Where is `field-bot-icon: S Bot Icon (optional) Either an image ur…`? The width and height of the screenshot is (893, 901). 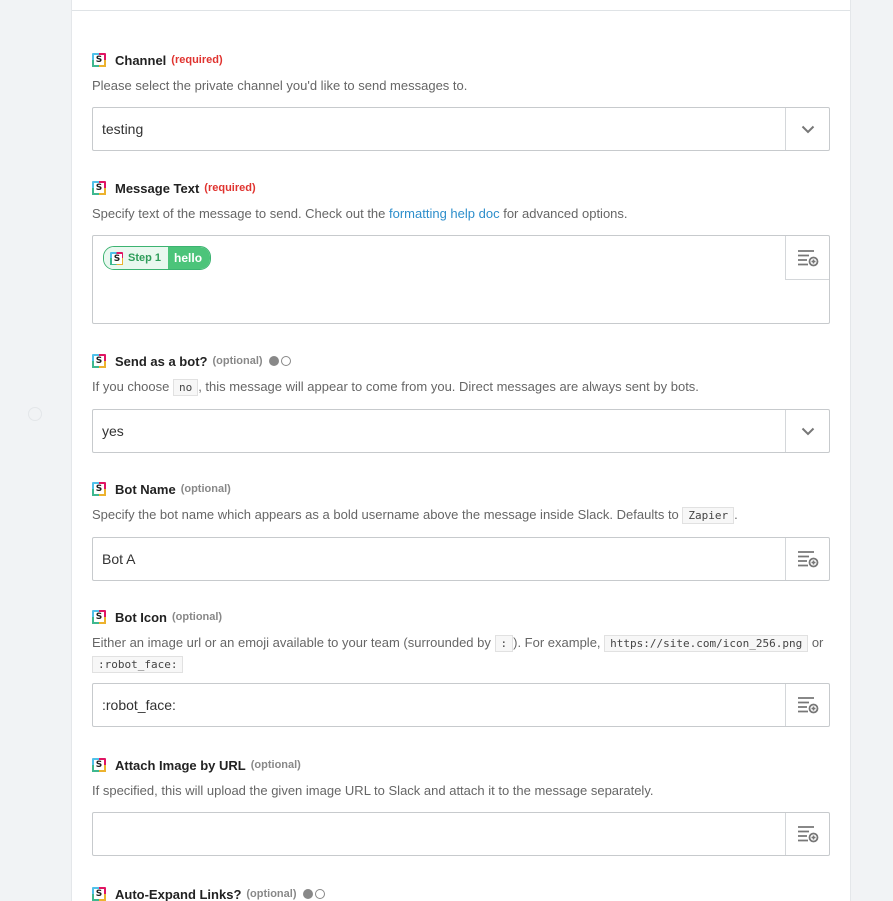 field-bot-icon: S Bot Icon (optional) Either an image ur… is located at coordinates (461, 667).